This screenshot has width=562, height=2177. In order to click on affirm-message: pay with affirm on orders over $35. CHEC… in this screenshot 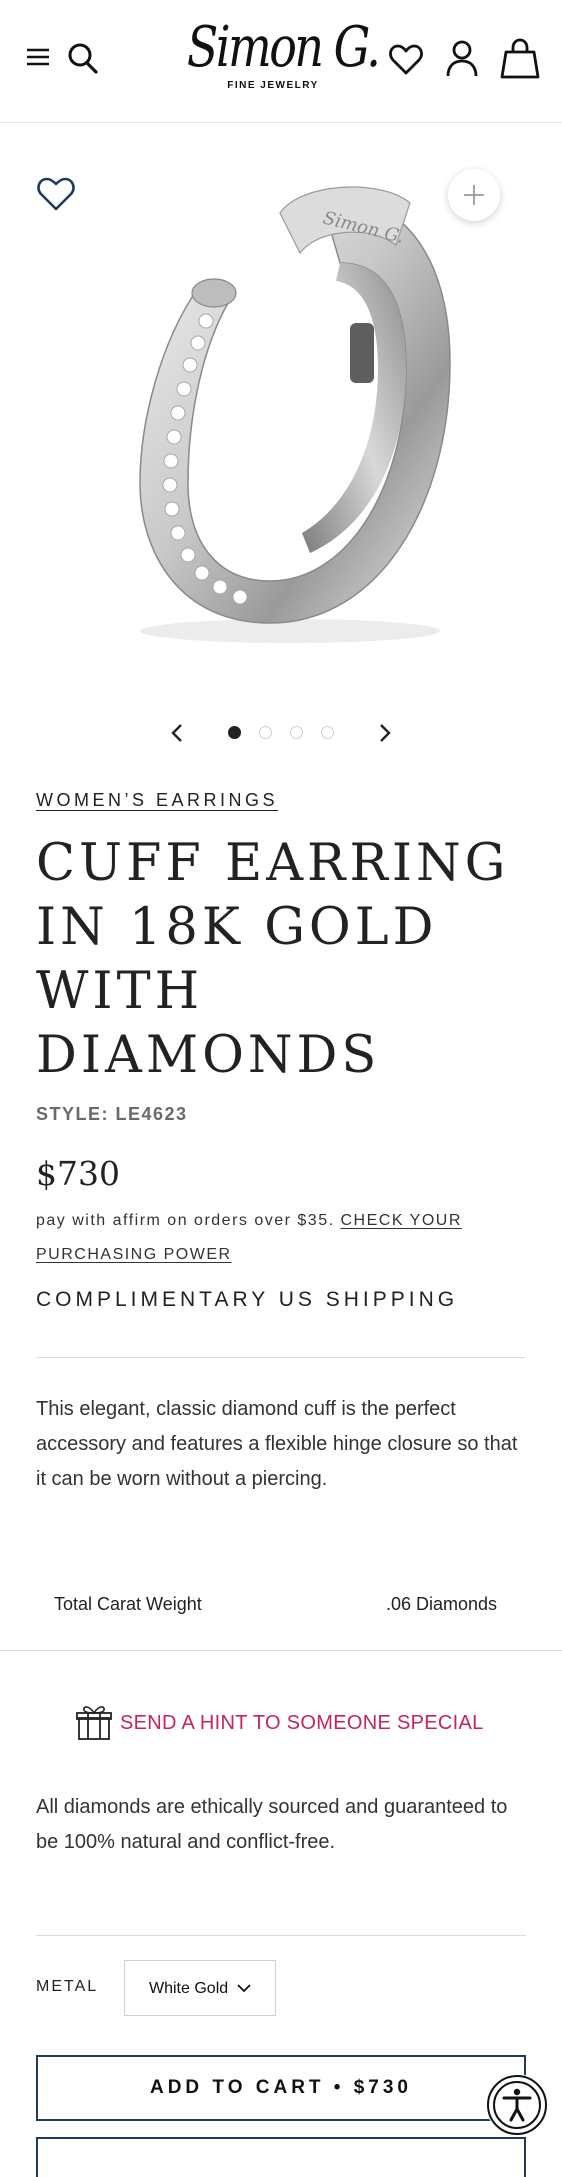, I will do `click(286, 1238)`.